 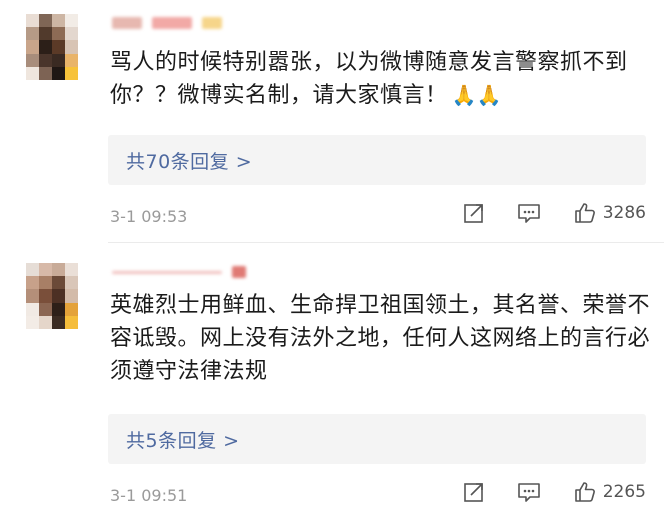 I want to click on replies-link: 共70条回复 >, so click(x=377, y=160).